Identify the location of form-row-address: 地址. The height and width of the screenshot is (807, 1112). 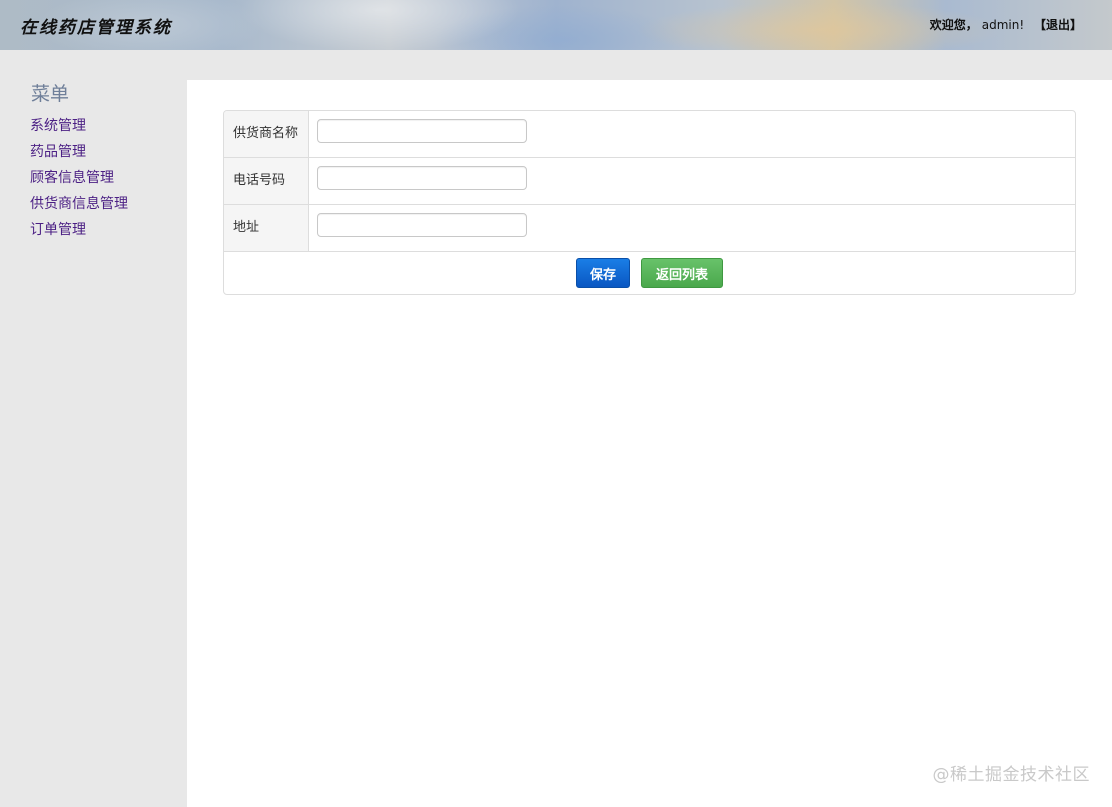
(649, 228).